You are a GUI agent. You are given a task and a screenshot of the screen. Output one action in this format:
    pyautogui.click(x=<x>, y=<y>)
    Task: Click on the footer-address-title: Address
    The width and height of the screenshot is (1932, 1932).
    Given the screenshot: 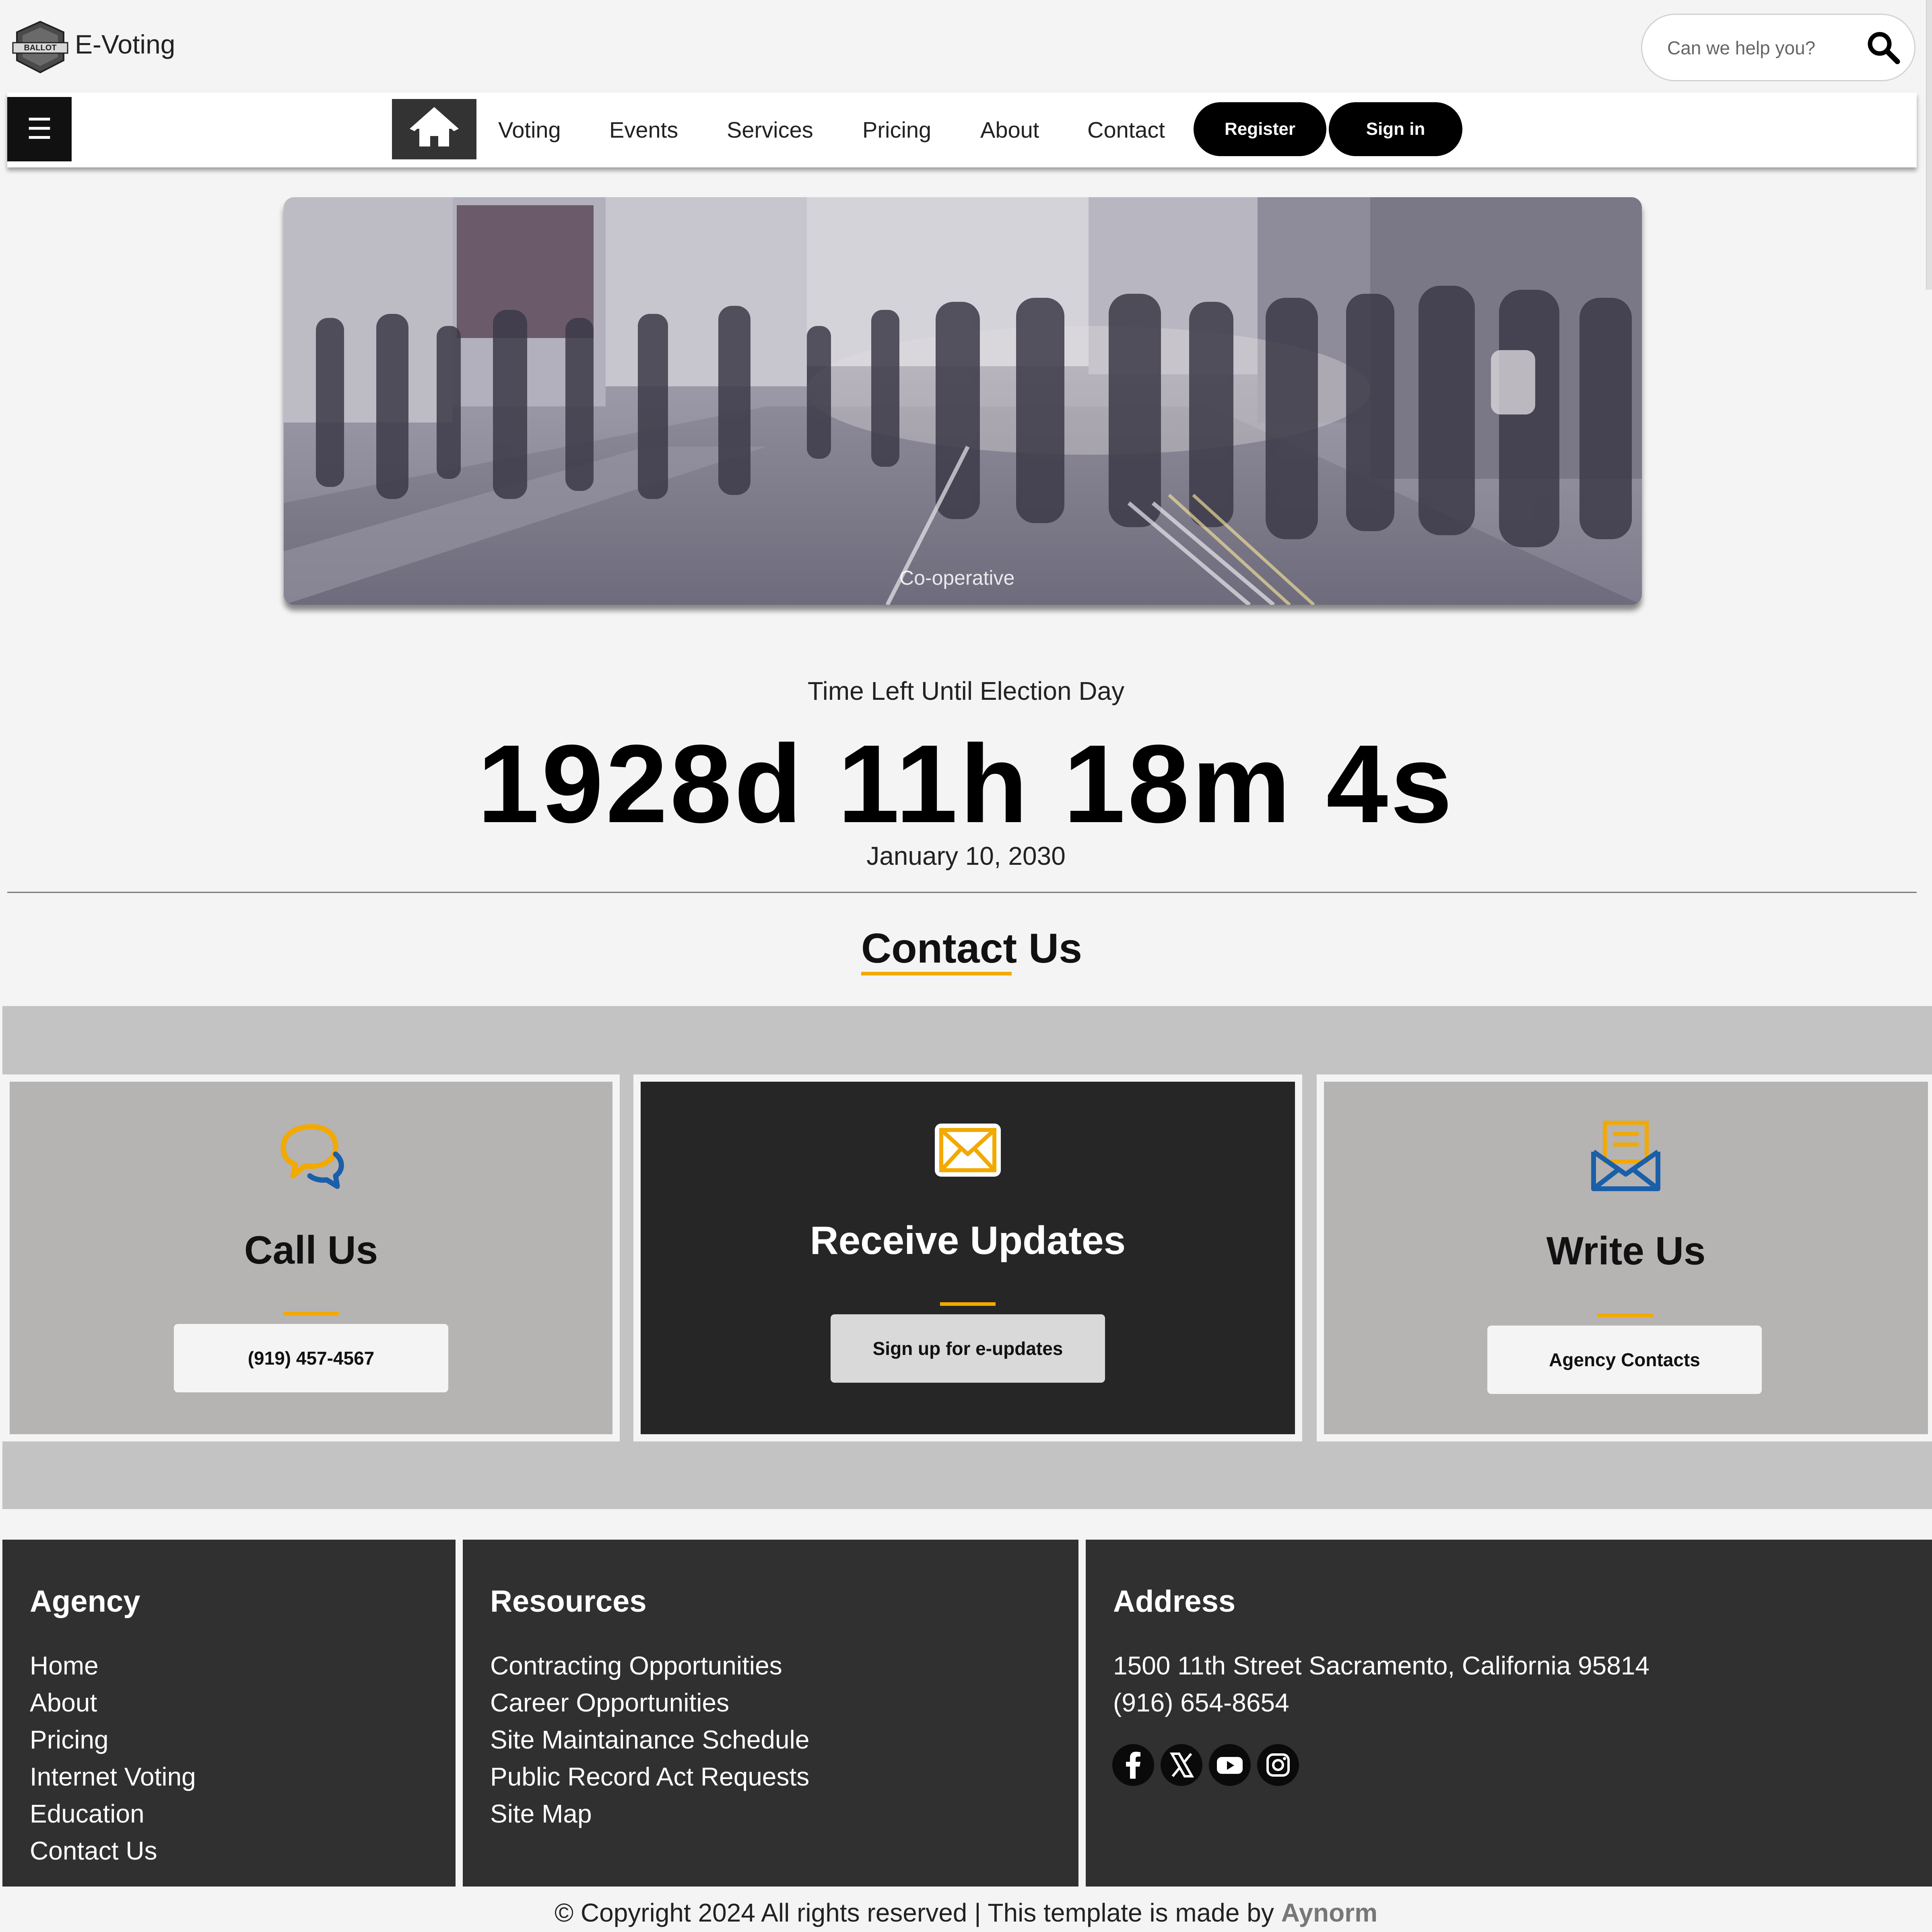 What is the action you would take?
    pyautogui.click(x=1174, y=1601)
    